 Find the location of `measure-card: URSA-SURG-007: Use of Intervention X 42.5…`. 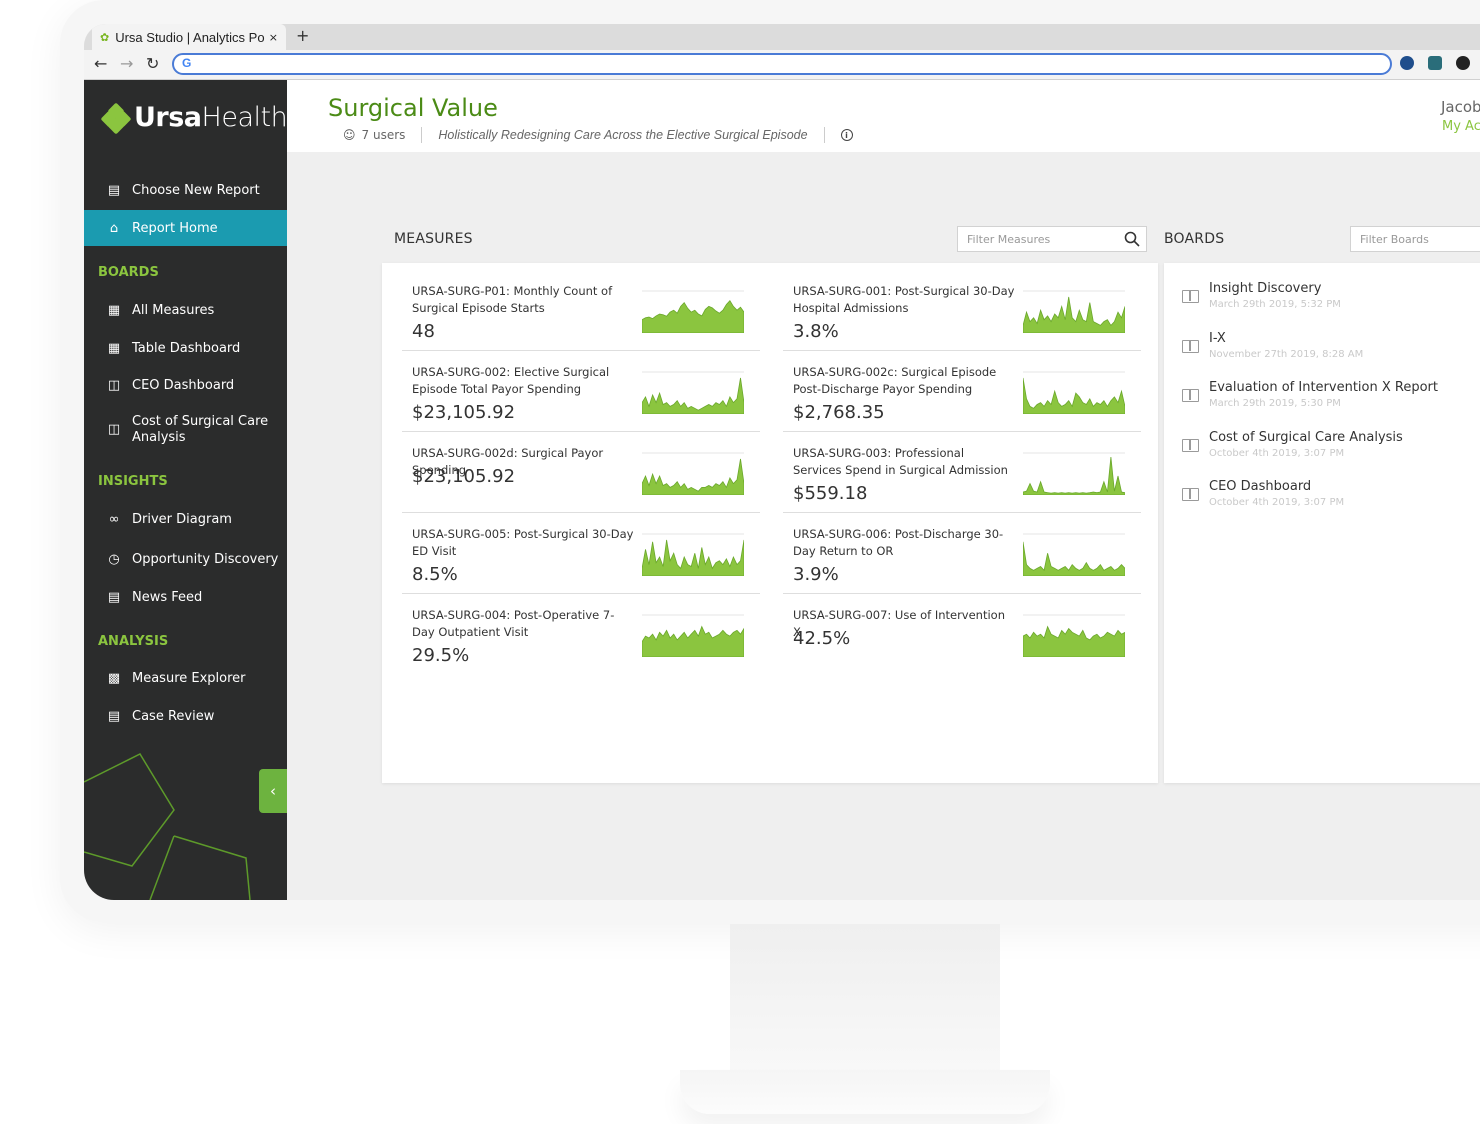

measure-card: URSA-SURG-007: Use of Intervention X 42.5… is located at coordinates (962, 634).